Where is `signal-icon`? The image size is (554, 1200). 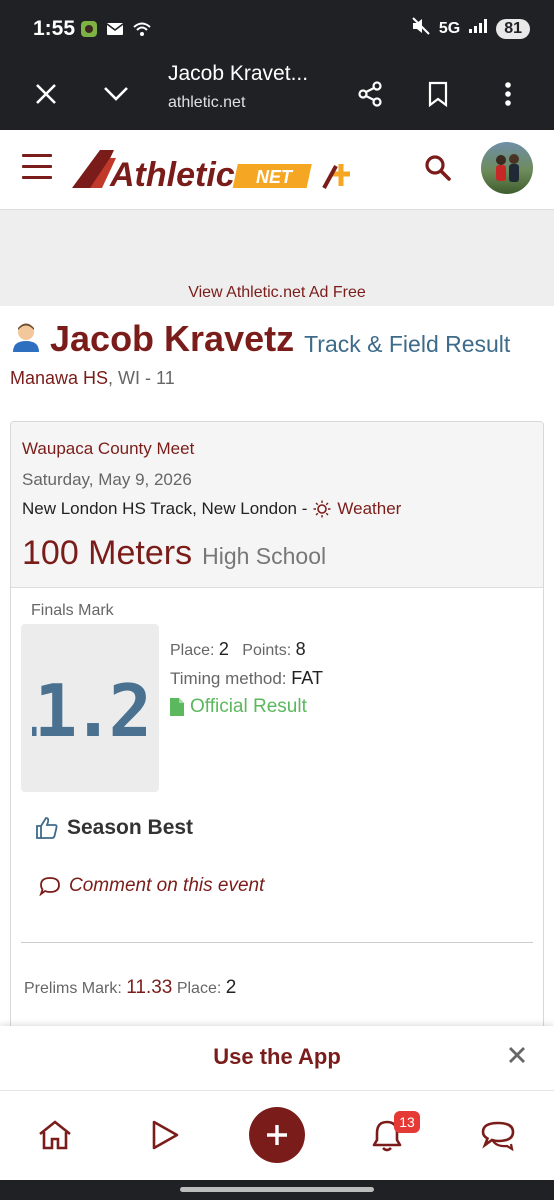
signal-icon is located at coordinates (478, 28).